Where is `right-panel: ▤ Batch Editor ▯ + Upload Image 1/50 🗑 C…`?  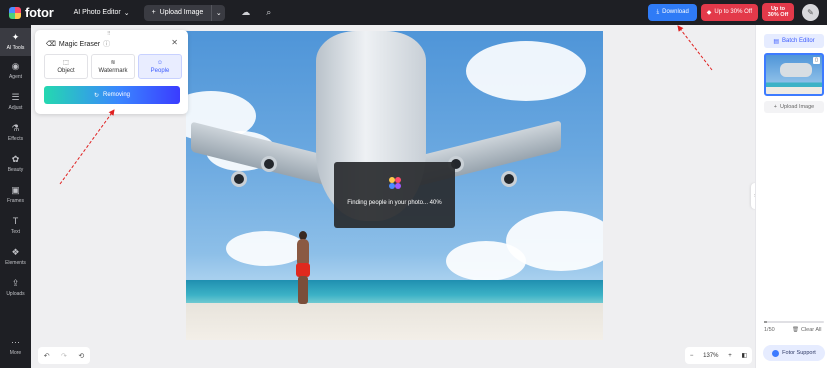
right-panel: ▤ Batch Editor ▯ + Upload Image 1/50 🗑 C… is located at coordinates (791, 196).